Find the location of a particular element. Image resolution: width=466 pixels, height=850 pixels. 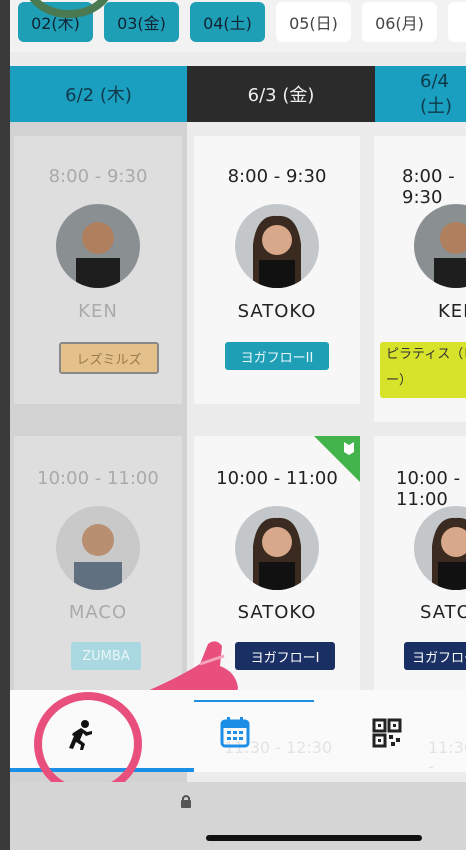

program-tag: ZUMBA is located at coordinates (106, 656).